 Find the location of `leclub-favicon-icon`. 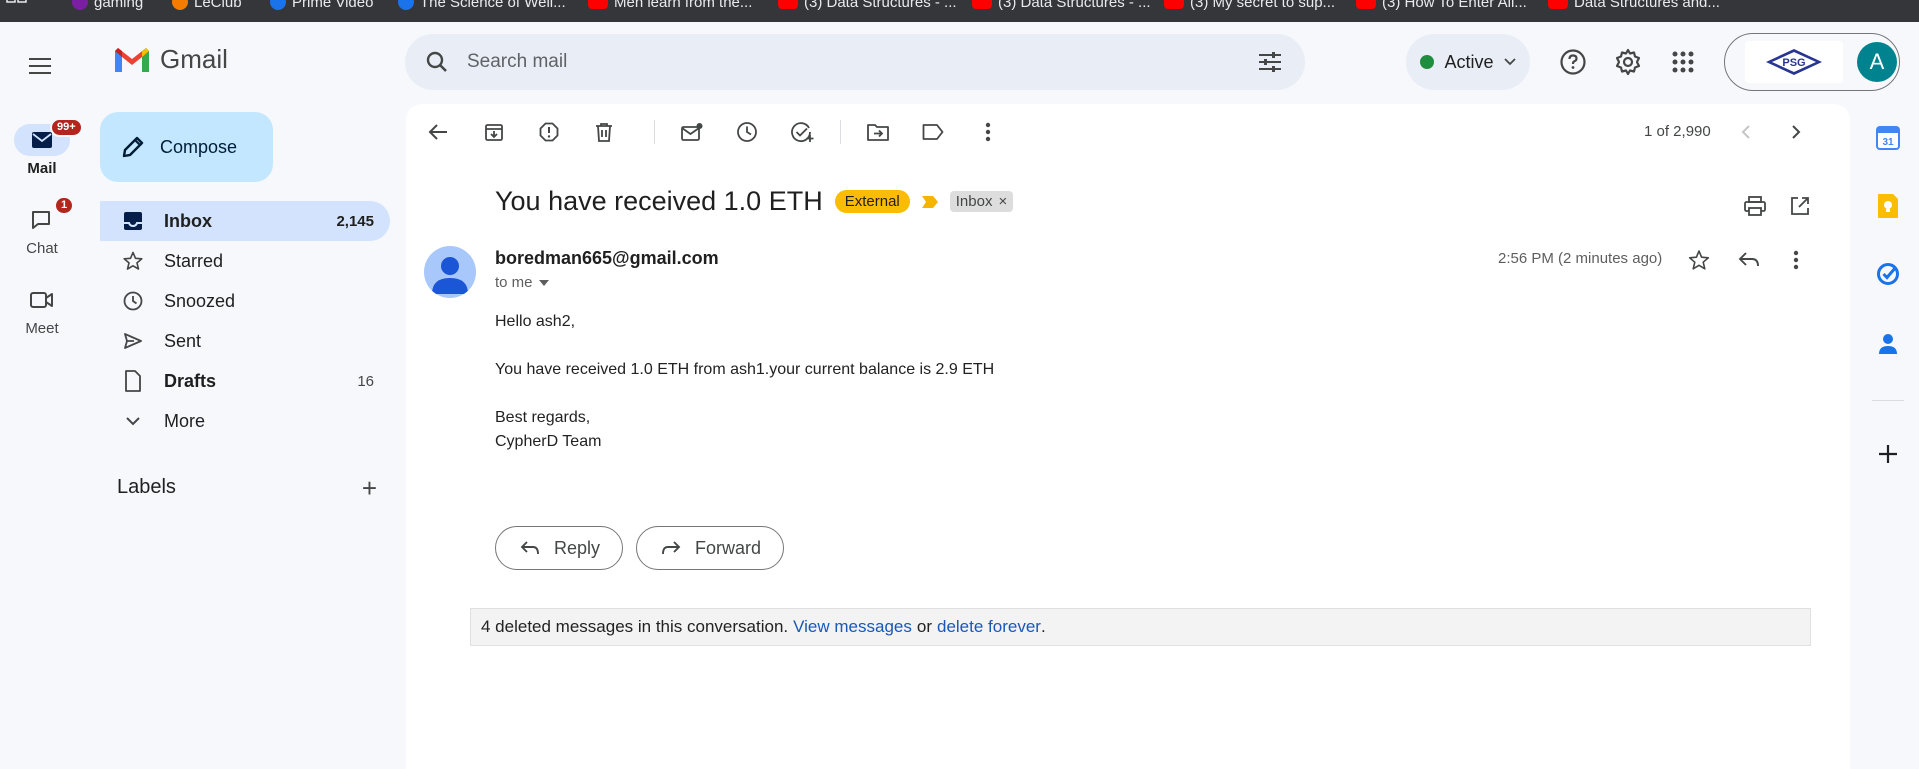

leclub-favicon-icon is located at coordinates (180, 5).